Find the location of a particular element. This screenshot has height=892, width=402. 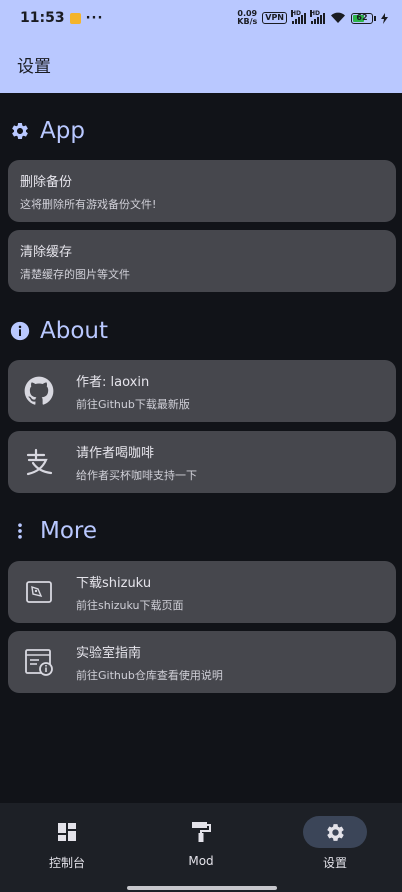

battery-icon: 62 is located at coordinates (363, 18).